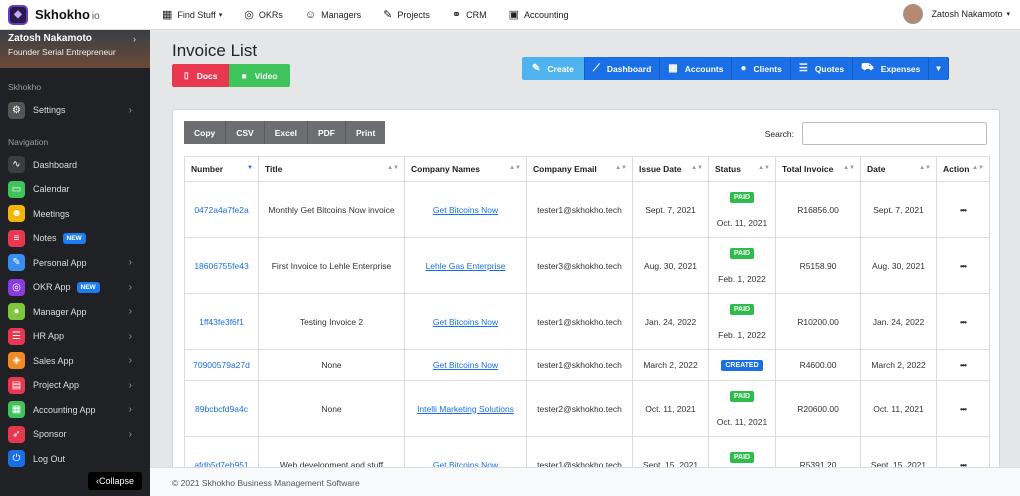 This screenshot has height=496, width=1020. Describe the element at coordinates (670, 169) in the screenshot. I see `col-issue-date: Issue Date ▲▼` at that location.